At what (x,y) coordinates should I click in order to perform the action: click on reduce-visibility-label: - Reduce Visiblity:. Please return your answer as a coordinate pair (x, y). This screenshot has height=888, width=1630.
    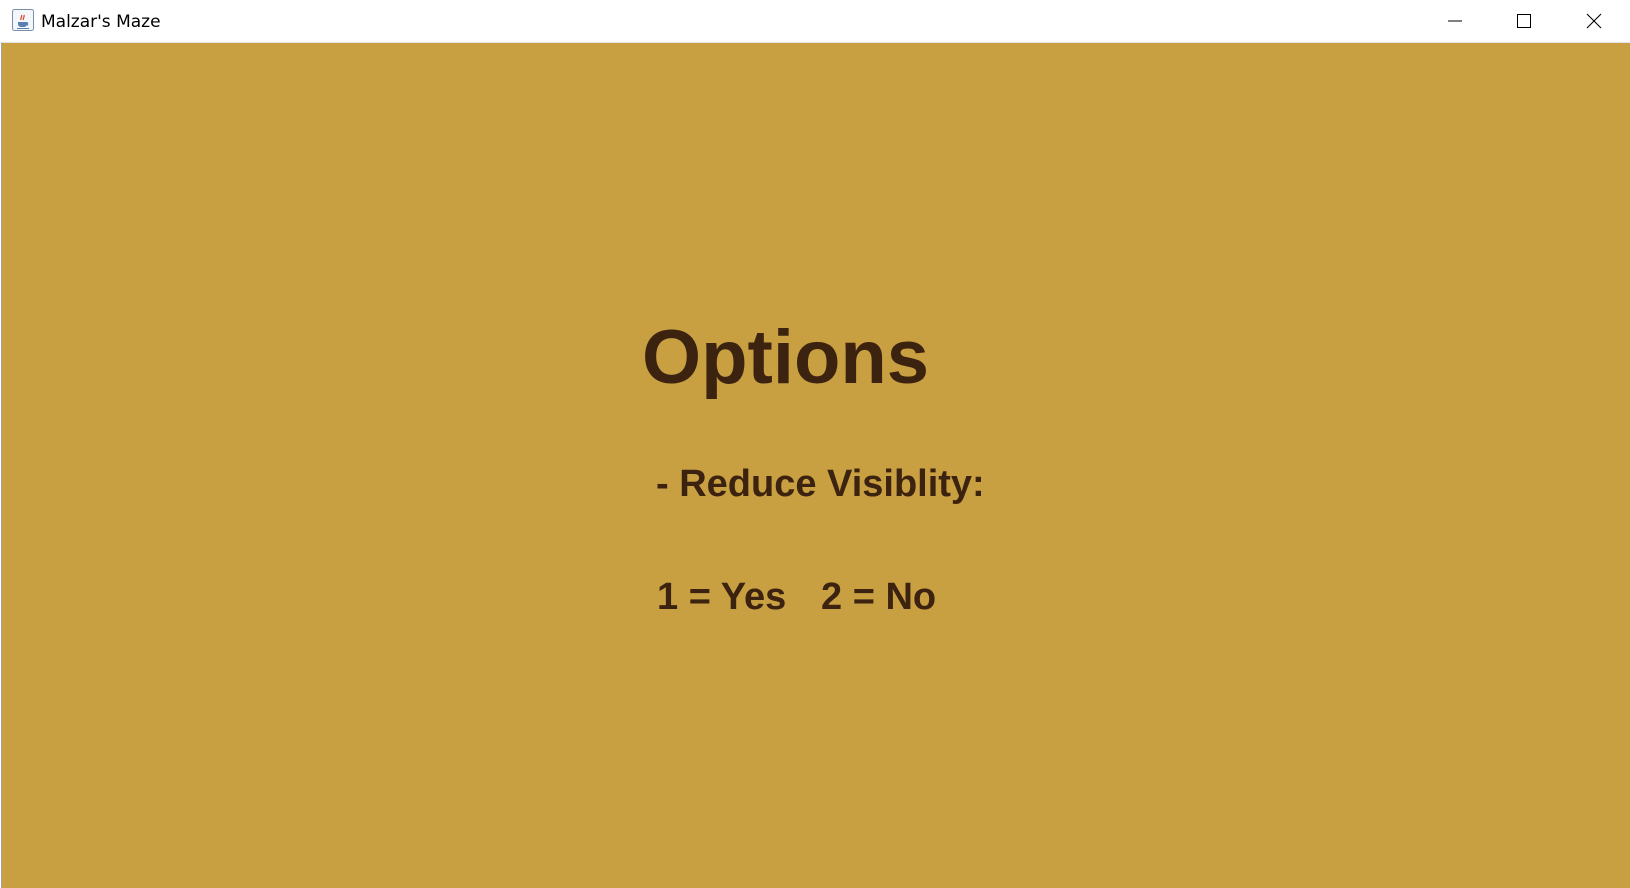
    Looking at the image, I should click on (820, 484).